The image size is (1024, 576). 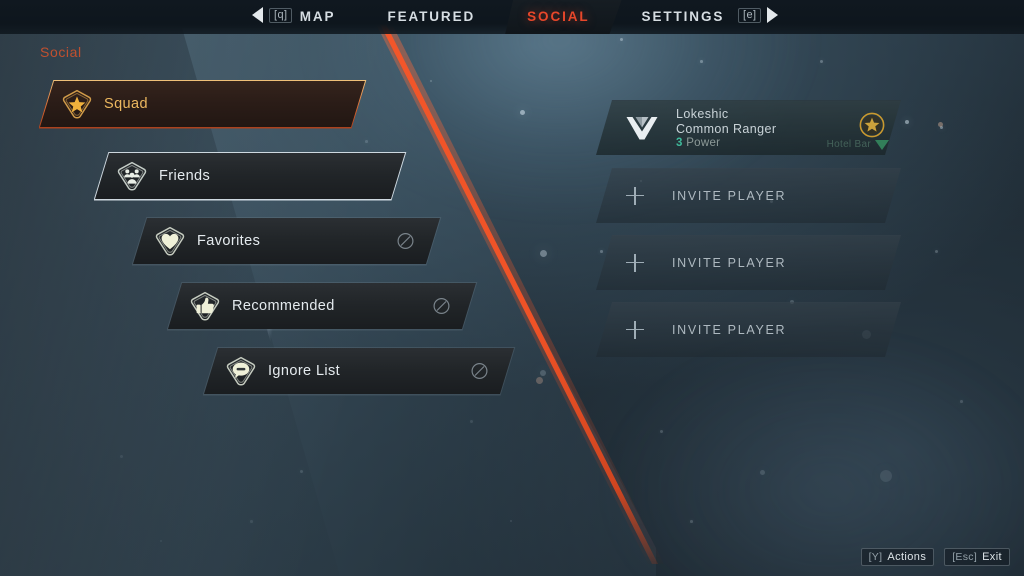 What do you see at coordinates (317, 16) in the screenshot?
I see `nav-tab-label: MAP` at bounding box center [317, 16].